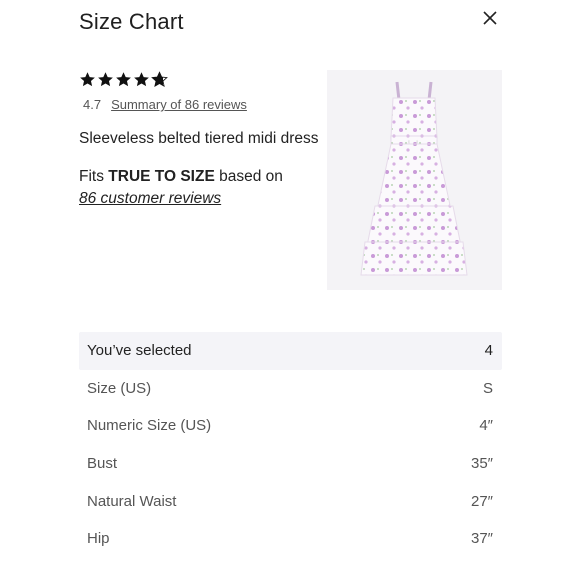 The image size is (580, 580). Describe the element at coordinates (94, 176) in the screenshot. I see `fit-prefix: Fits` at that location.